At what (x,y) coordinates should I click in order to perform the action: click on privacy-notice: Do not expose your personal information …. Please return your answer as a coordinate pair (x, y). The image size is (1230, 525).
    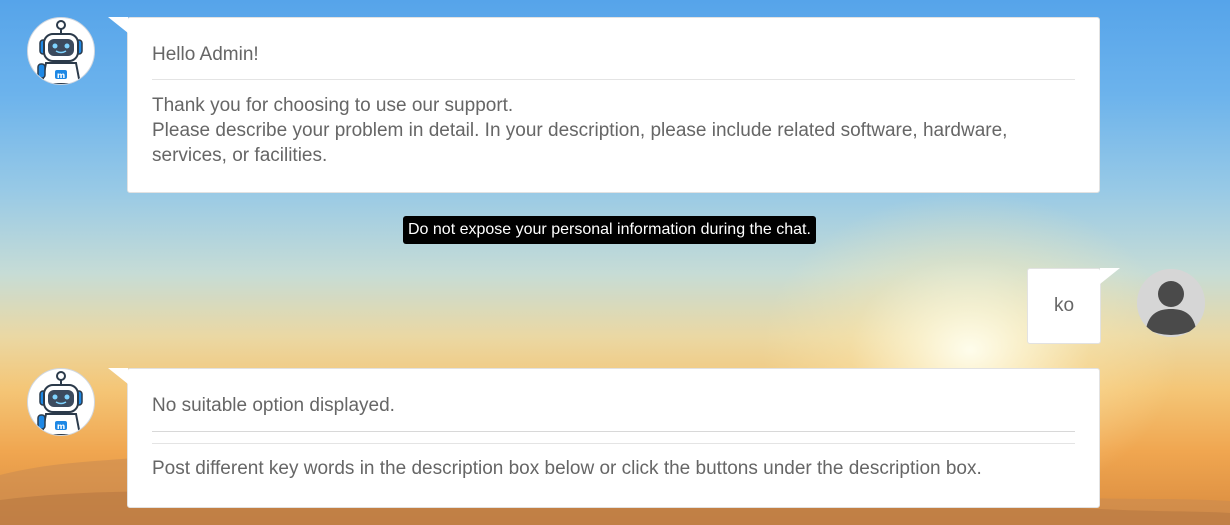
    Looking at the image, I should click on (609, 230).